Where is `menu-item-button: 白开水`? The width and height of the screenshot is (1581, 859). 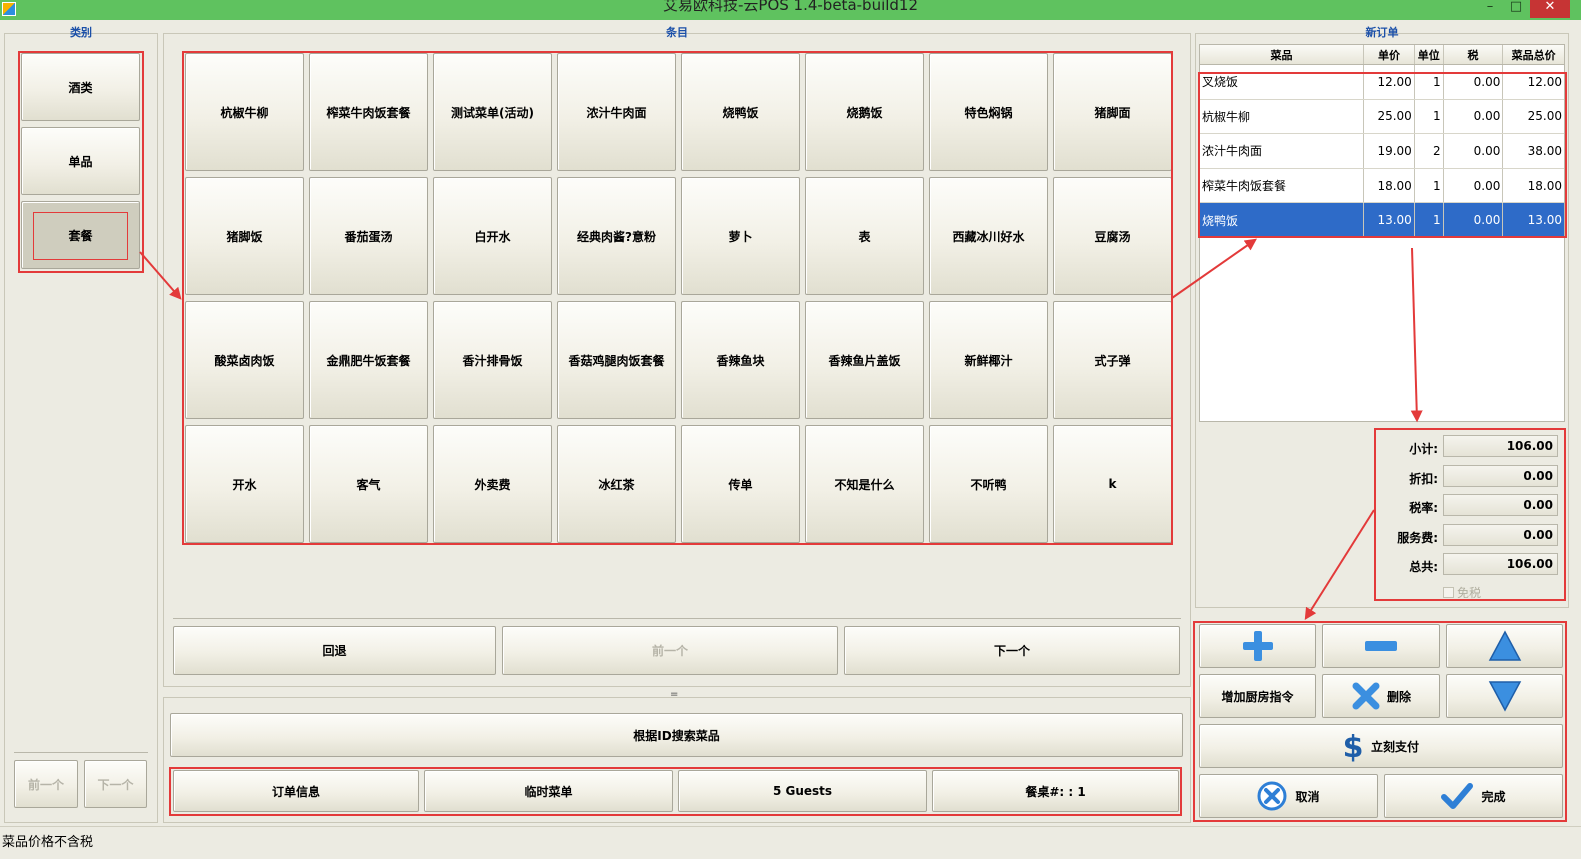 menu-item-button: 白开水 is located at coordinates (492, 236).